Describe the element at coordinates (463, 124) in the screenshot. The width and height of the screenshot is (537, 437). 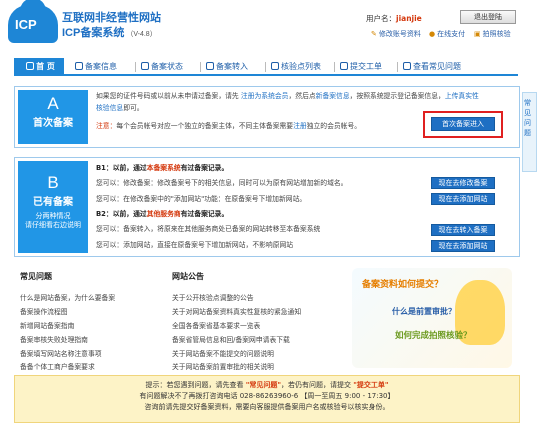
I see `first-filing-button: 首次备案进入` at that location.